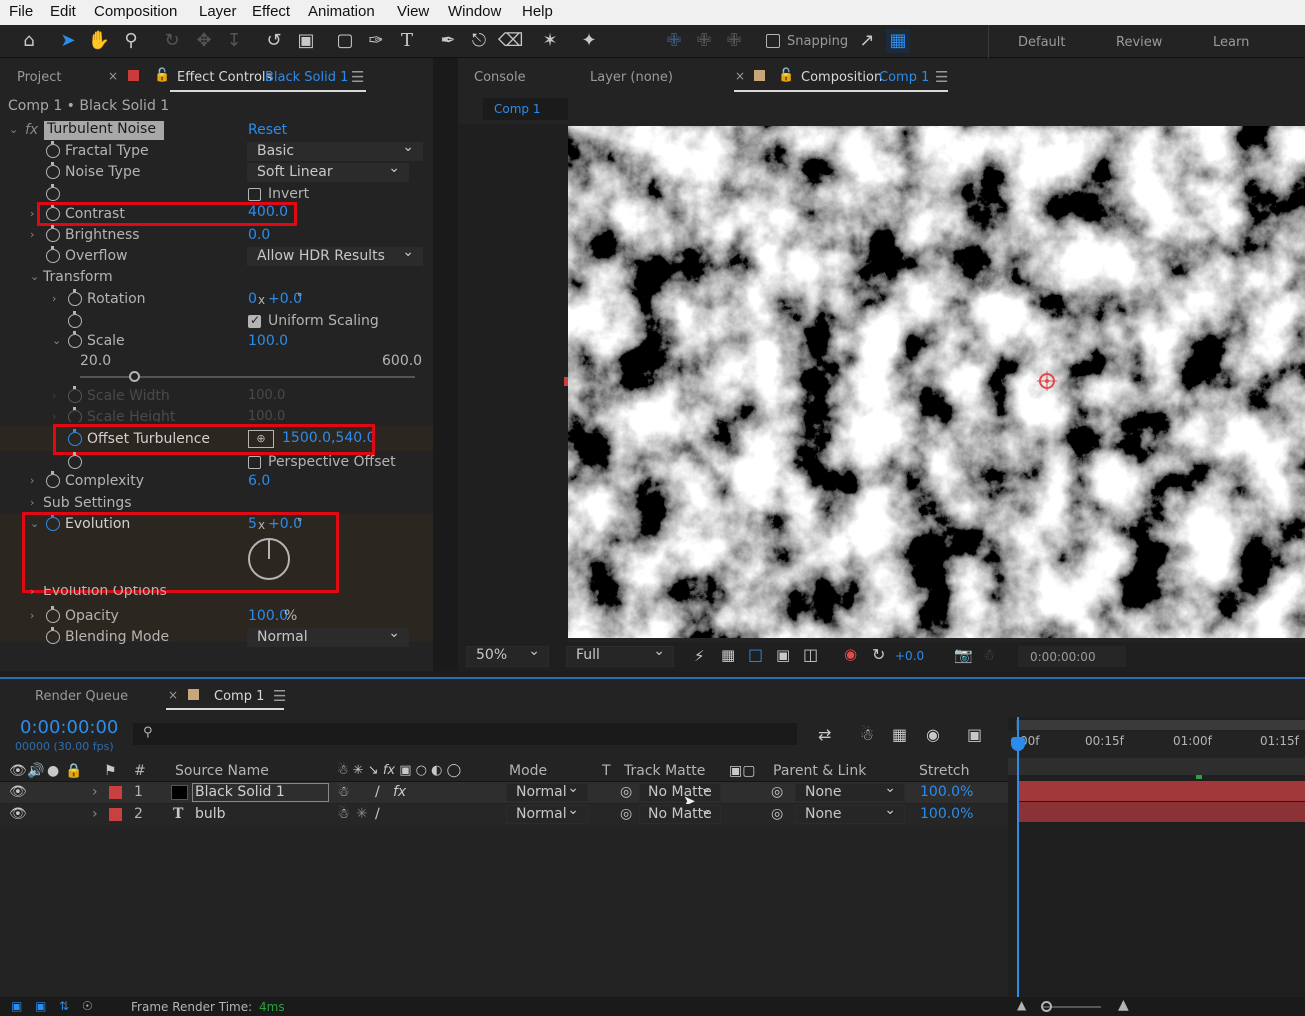  I want to click on exposure-reset-icon: ↻, so click(878, 654).